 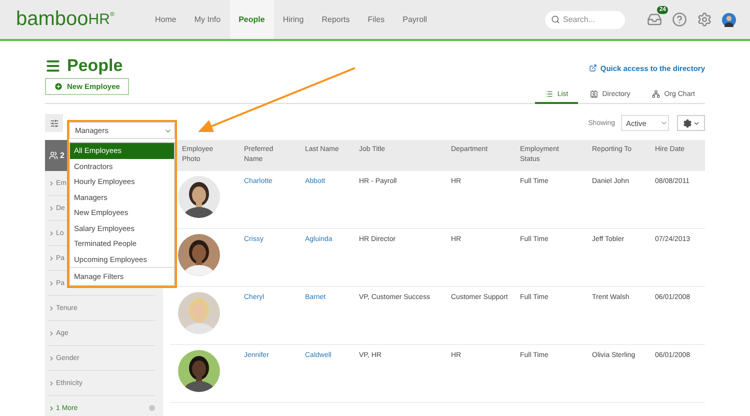 What do you see at coordinates (62, 155) in the screenshot?
I see `employee-count: 2` at bounding box center [62, 155].